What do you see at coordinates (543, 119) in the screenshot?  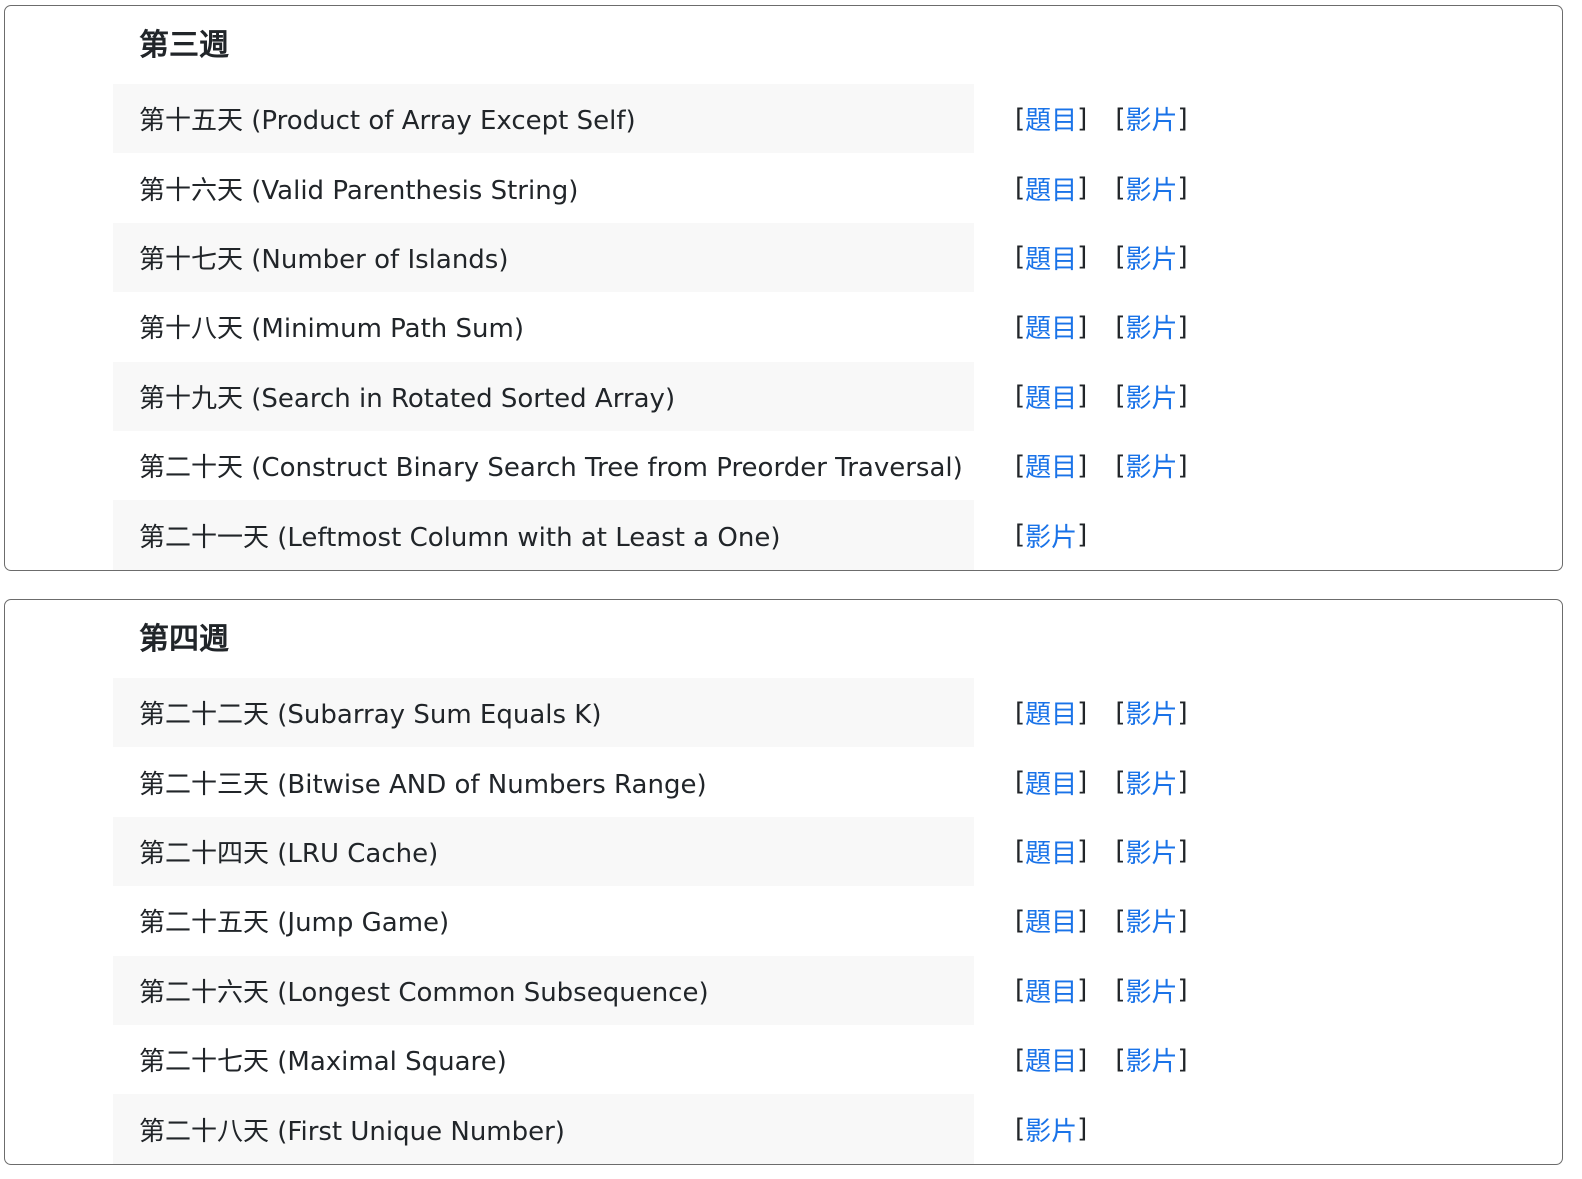 I see `day-label: 第十五天 (Product of Array Except Self)` at bounding box center [543, 119].